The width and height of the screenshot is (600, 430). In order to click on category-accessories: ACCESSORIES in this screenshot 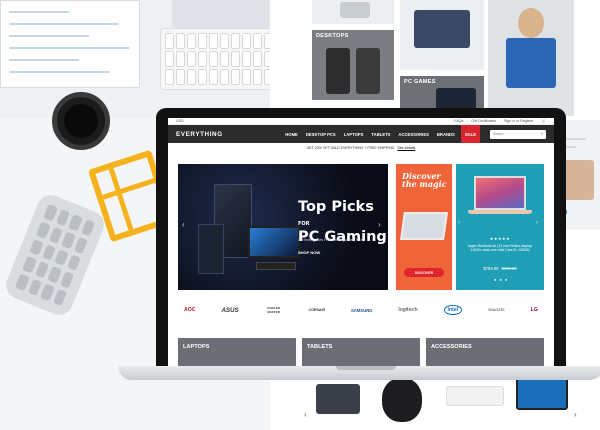, I will do `click(485, 352)`.